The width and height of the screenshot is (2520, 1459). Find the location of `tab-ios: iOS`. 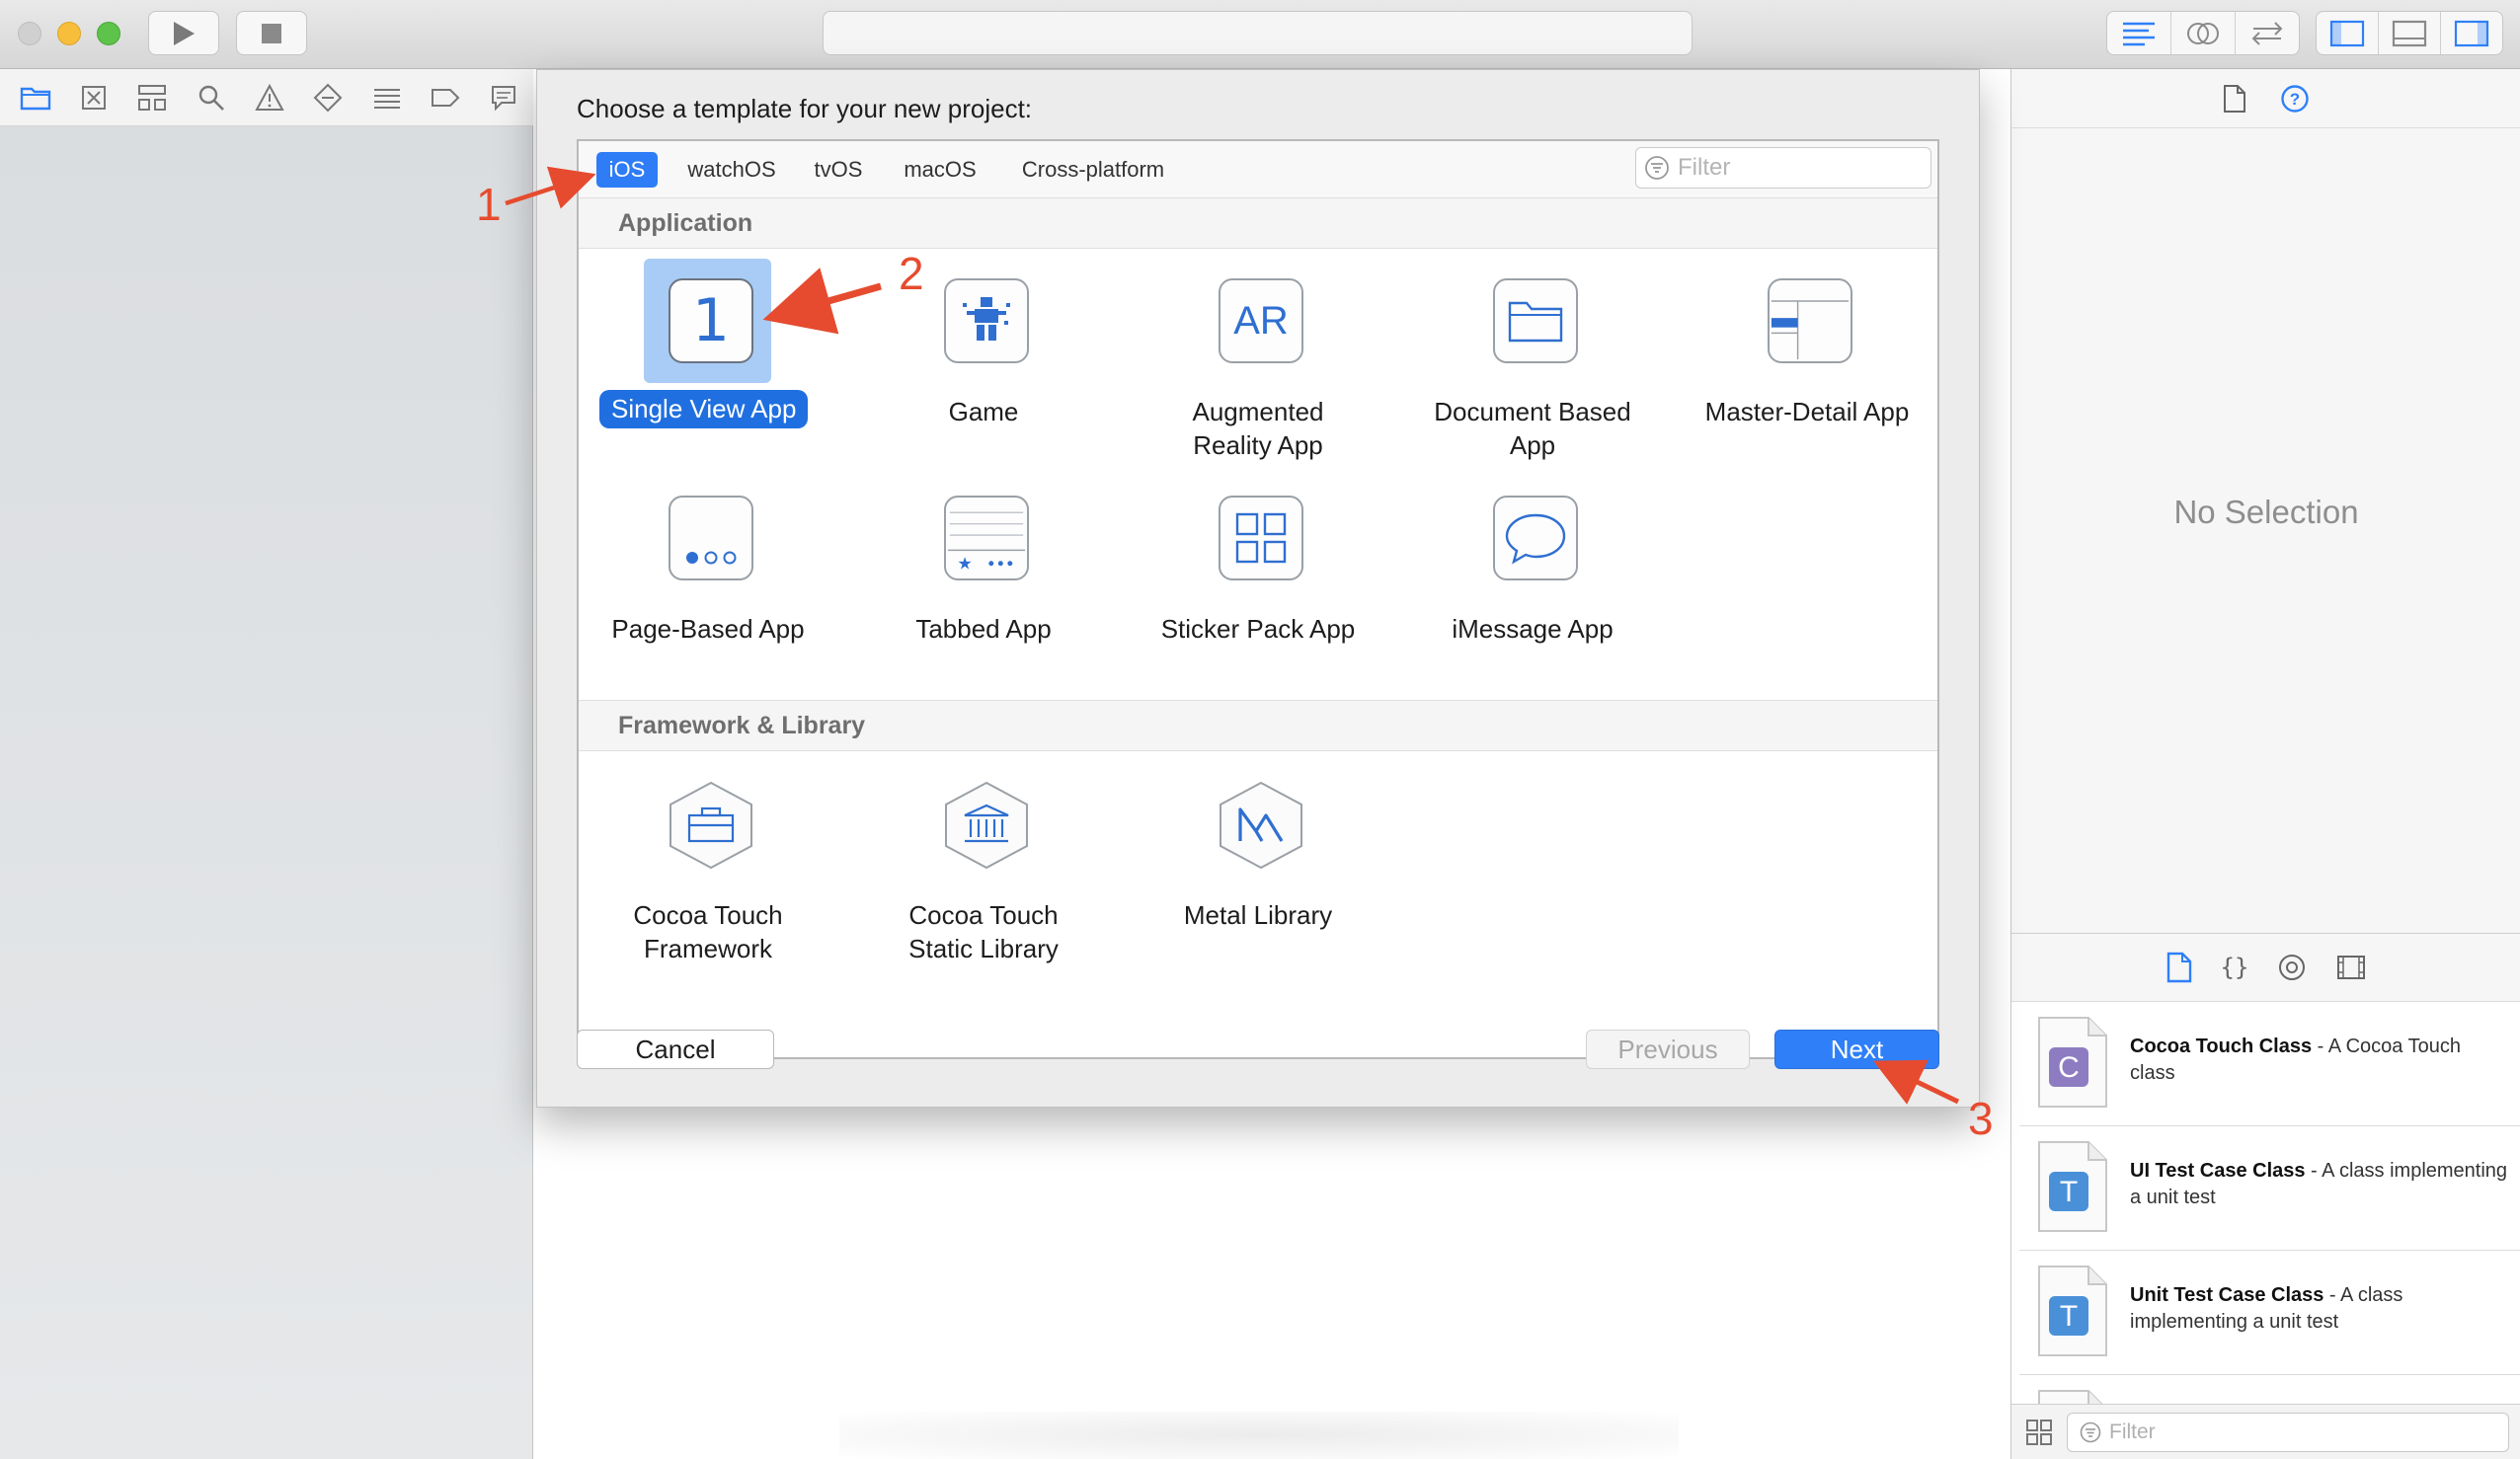

tab-ios: iOS is located at coordinates (627, 170).